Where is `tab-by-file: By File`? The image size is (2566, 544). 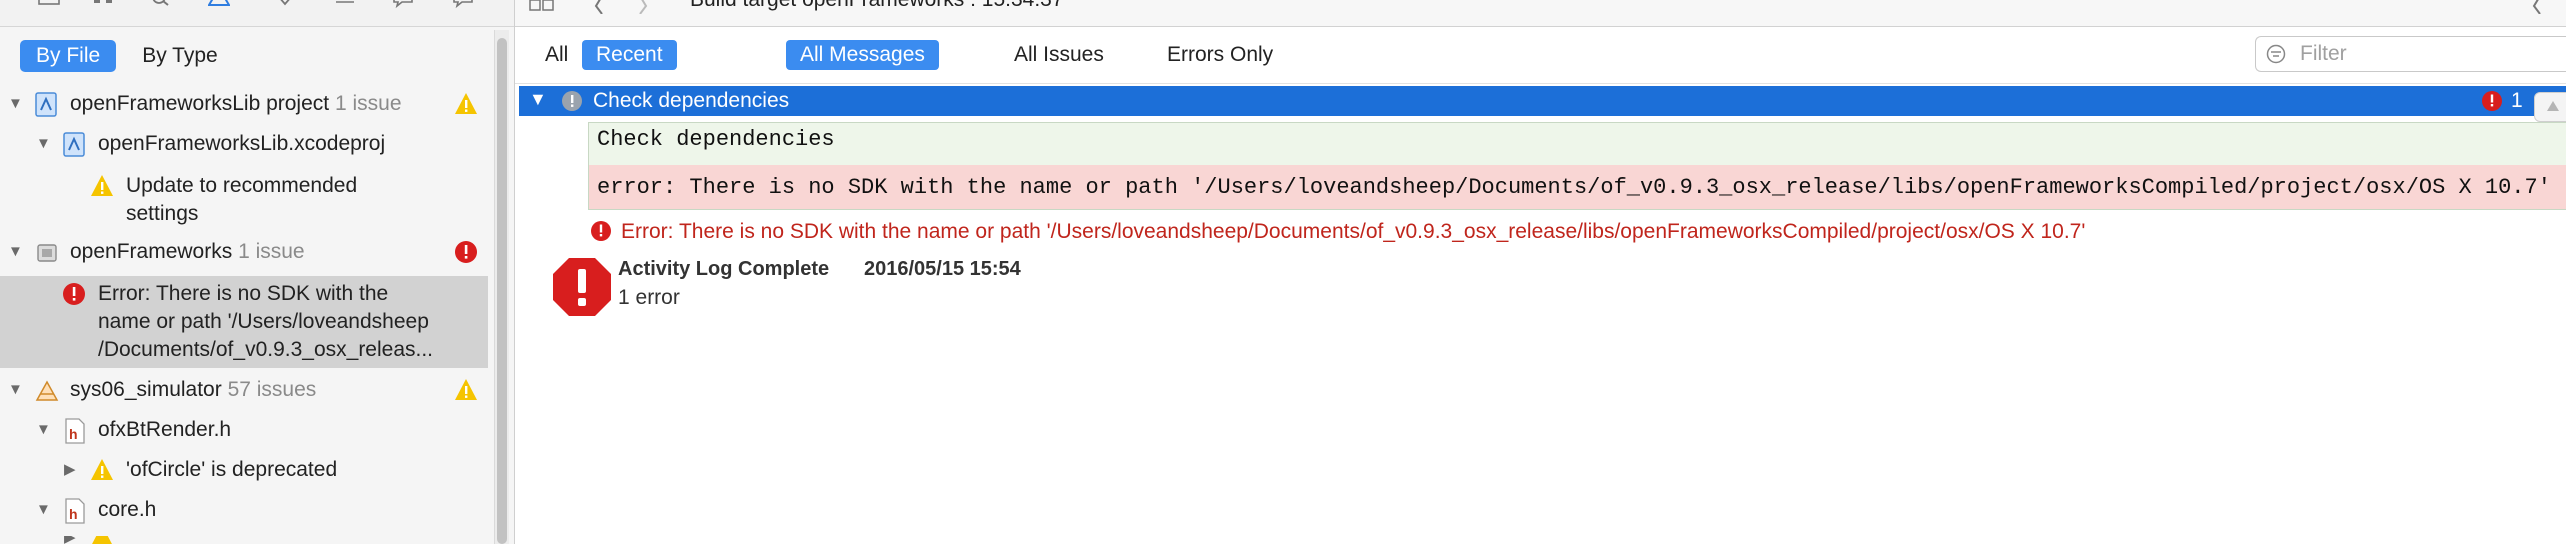
tab-by-file: By File is located at coordinates (68, 56).